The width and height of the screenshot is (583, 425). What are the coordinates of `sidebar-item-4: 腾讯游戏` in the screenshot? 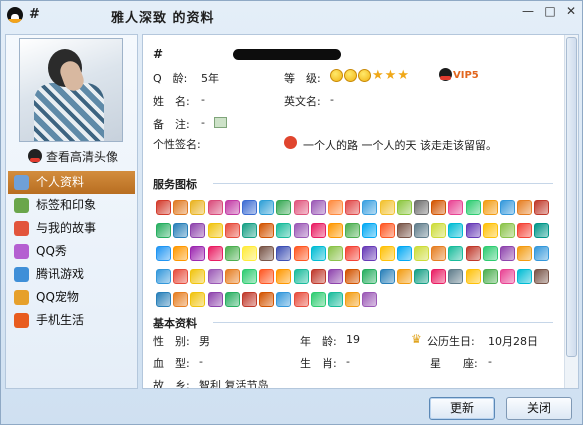 It's located at (71, 274).